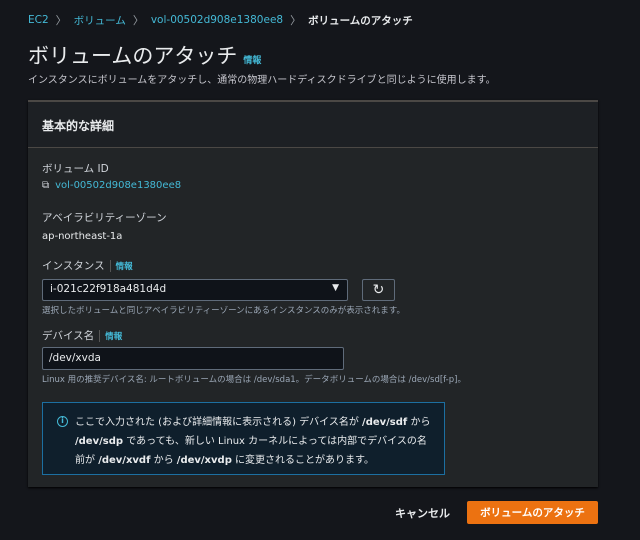 This screenshot has width=640, height=540. What do you see at coordinates (217, 20) in the screenshot?
I see `breadcrumb-volume-id: vol-00502d908e1380ee8` at bounding box center [217, 20].